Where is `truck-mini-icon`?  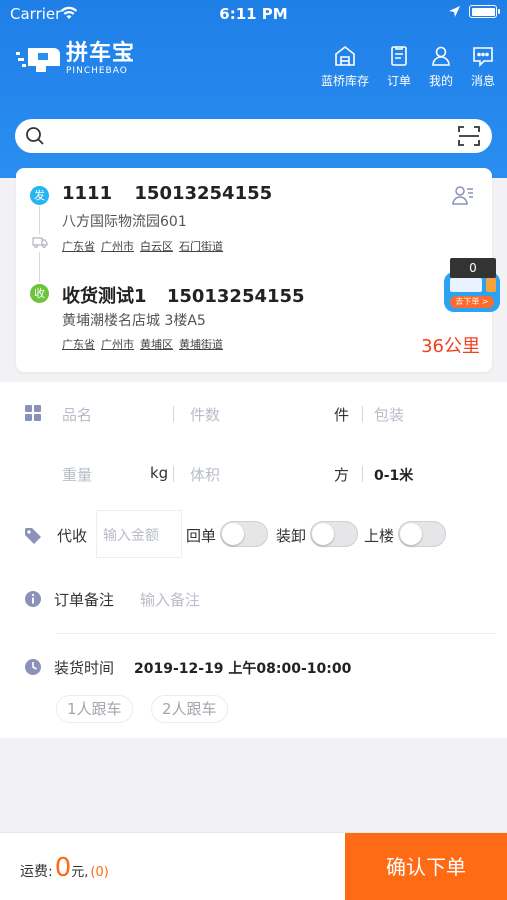 truck-mini-icon is located at coordinates (40, 242).